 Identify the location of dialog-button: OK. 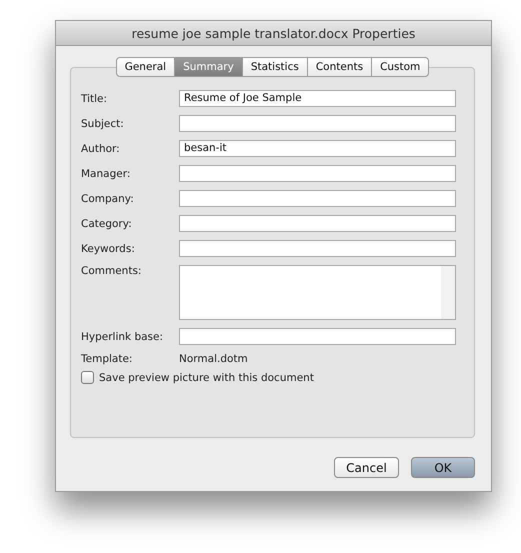
(443, 467).